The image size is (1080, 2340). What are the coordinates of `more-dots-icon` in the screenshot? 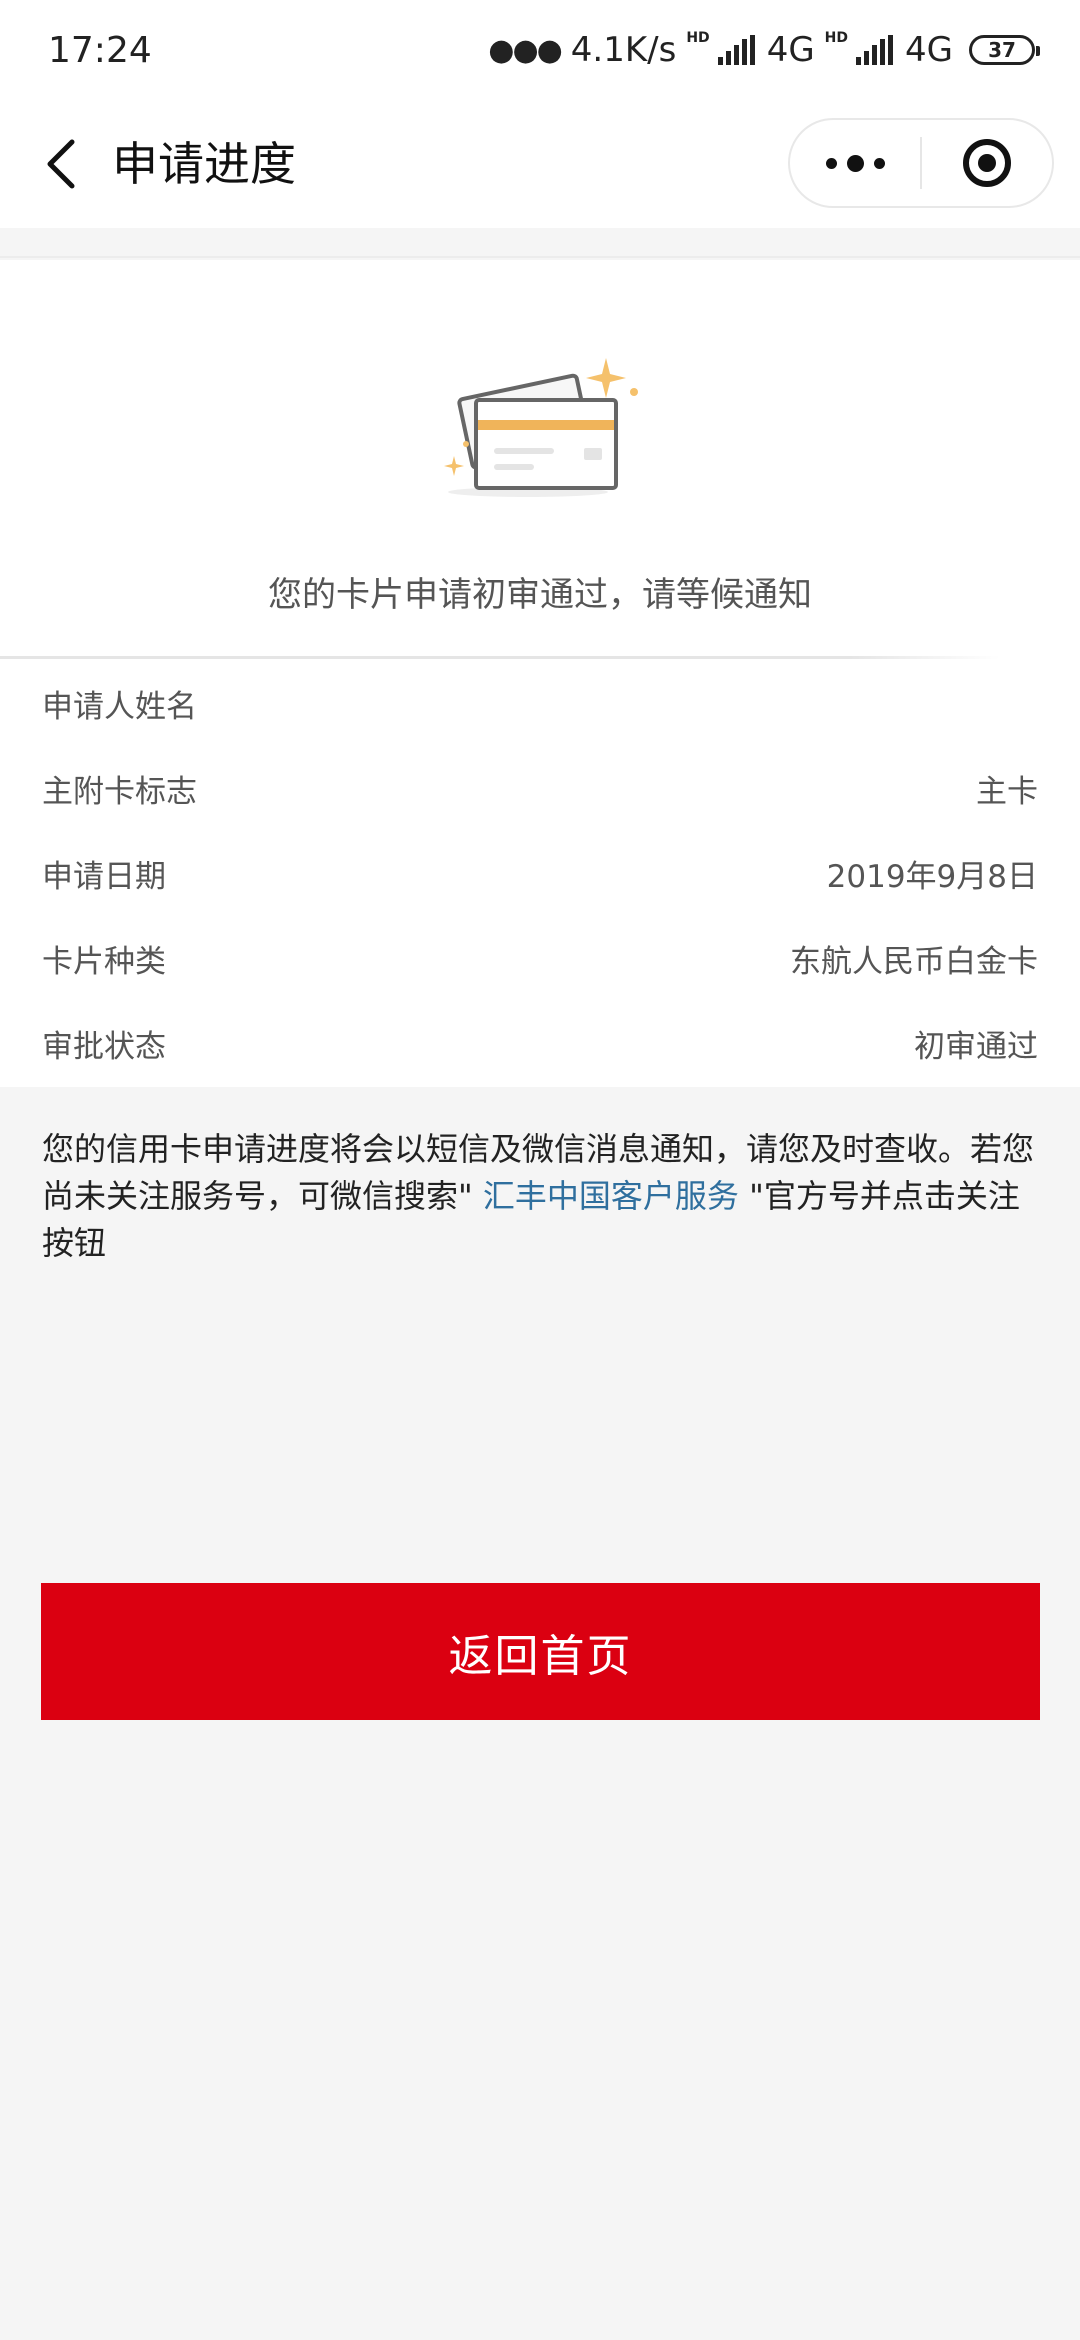 It's located at (855, 163).